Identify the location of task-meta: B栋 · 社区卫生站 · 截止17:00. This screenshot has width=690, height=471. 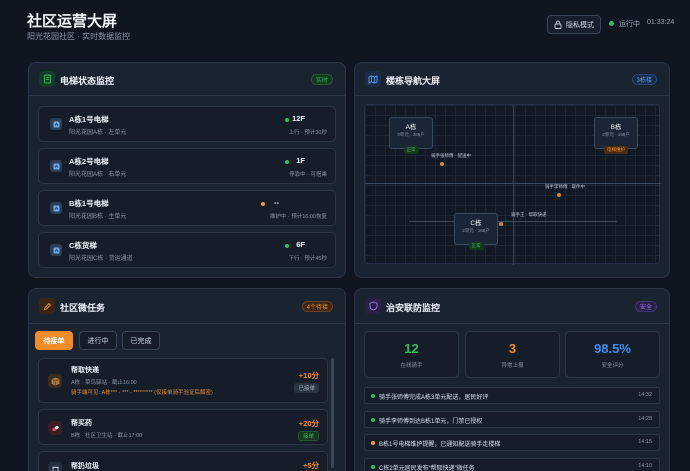
(107, 436).